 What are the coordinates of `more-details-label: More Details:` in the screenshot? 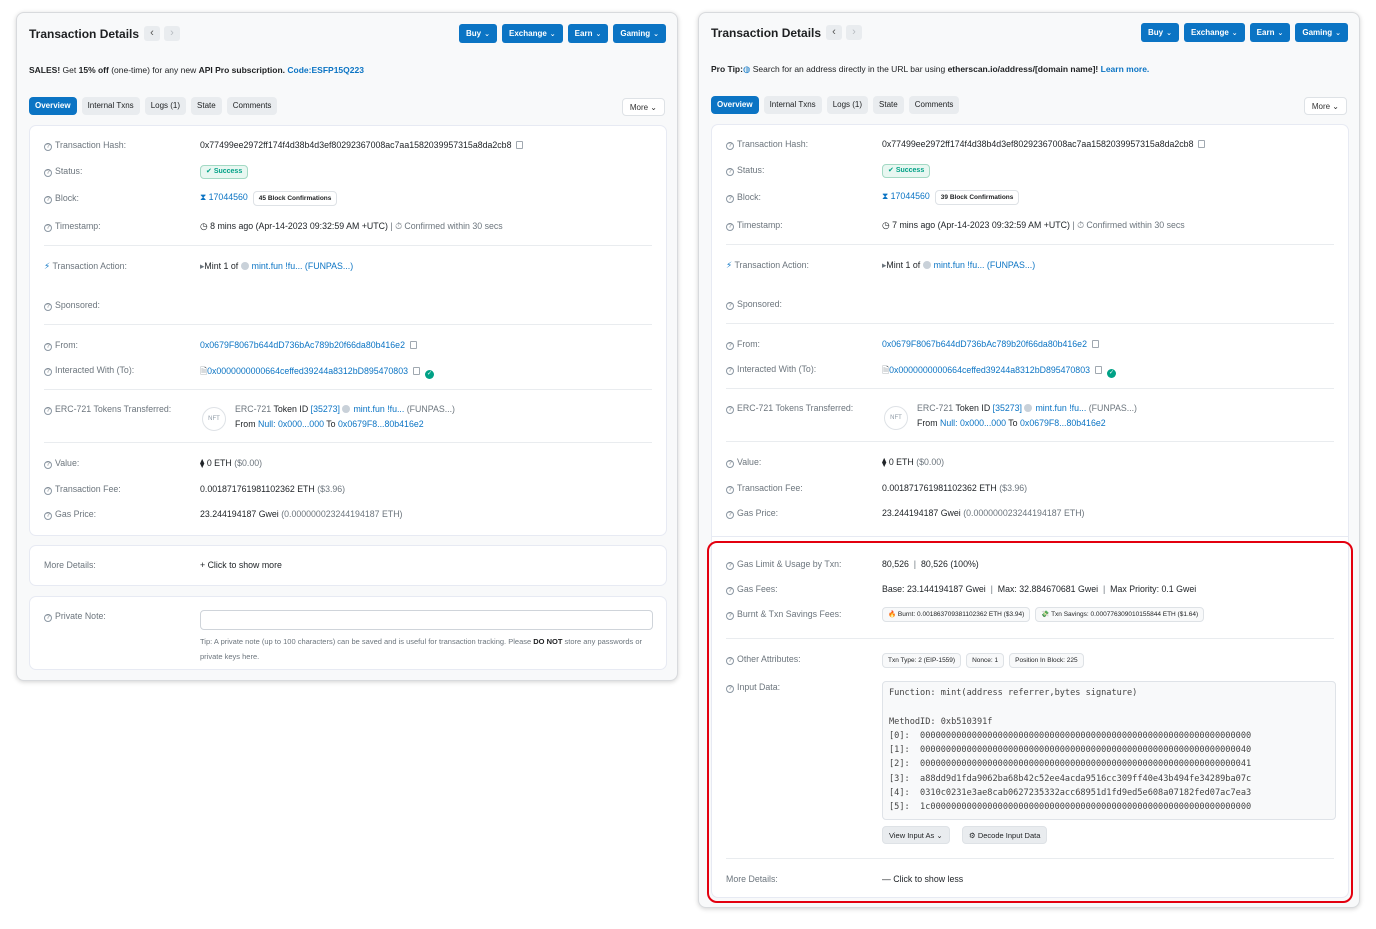 It's located at (70, 565).